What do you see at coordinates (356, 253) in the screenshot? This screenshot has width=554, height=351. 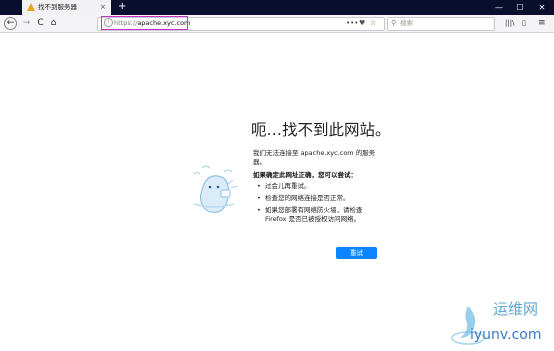 I see `retry-button: 重试` at bounding box center [356, 253].